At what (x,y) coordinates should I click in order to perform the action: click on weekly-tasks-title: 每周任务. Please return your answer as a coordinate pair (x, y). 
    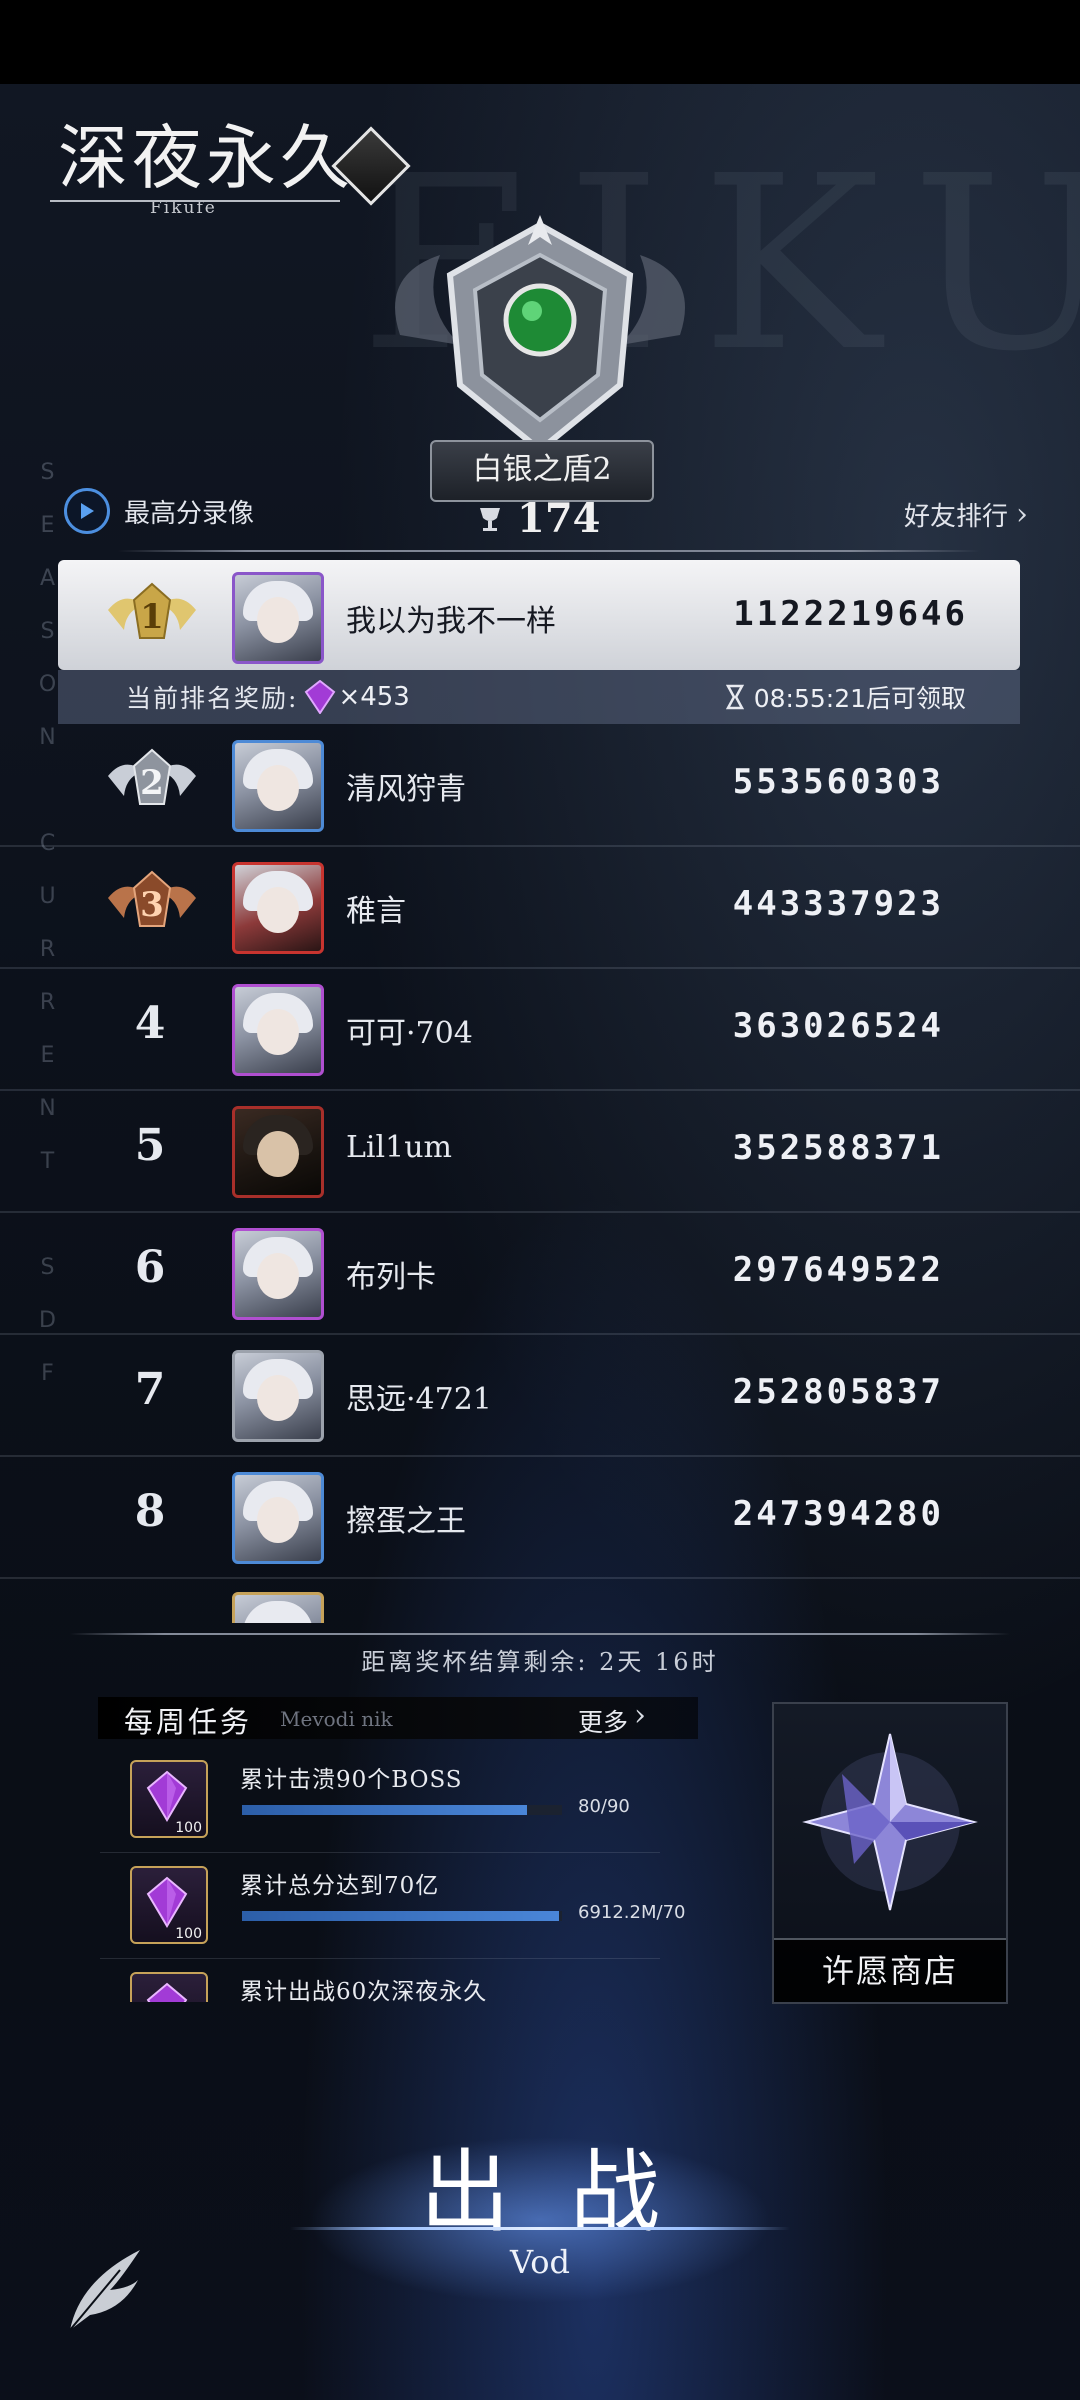
    Looking at the image, I should click on (188, 1722).